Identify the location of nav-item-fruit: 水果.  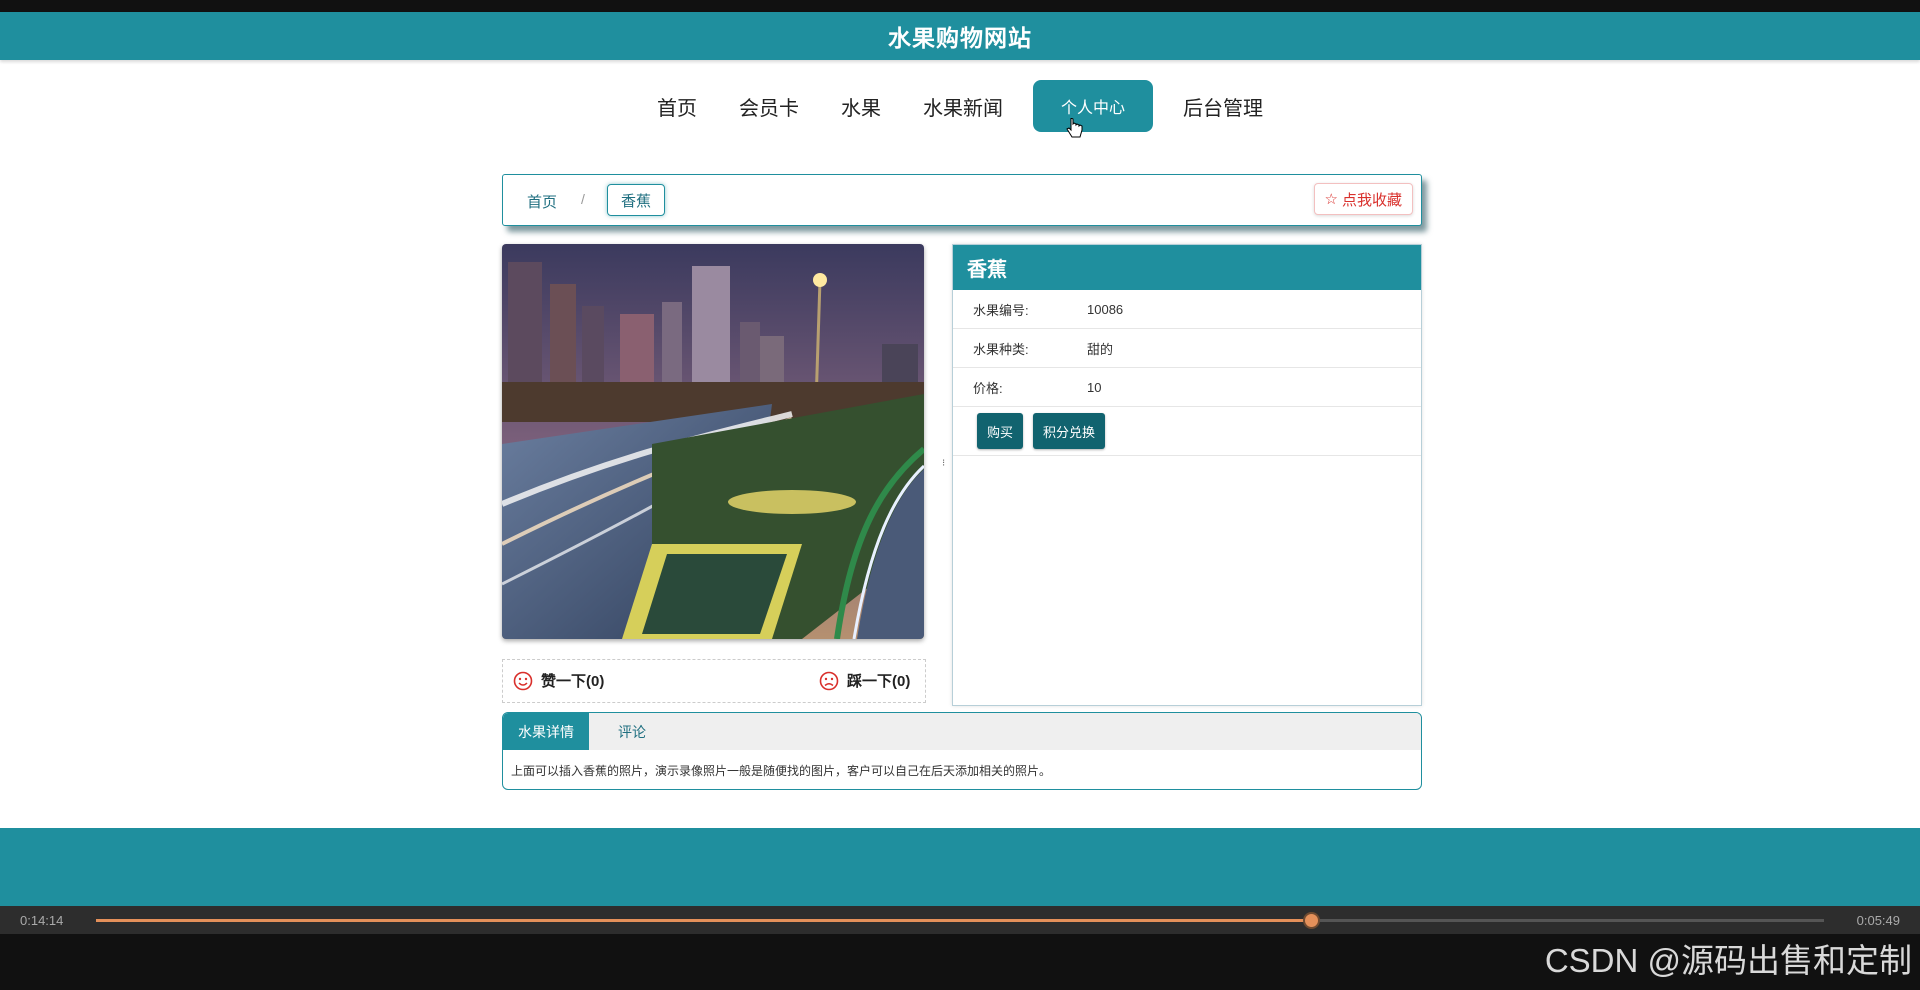
(861, 106).